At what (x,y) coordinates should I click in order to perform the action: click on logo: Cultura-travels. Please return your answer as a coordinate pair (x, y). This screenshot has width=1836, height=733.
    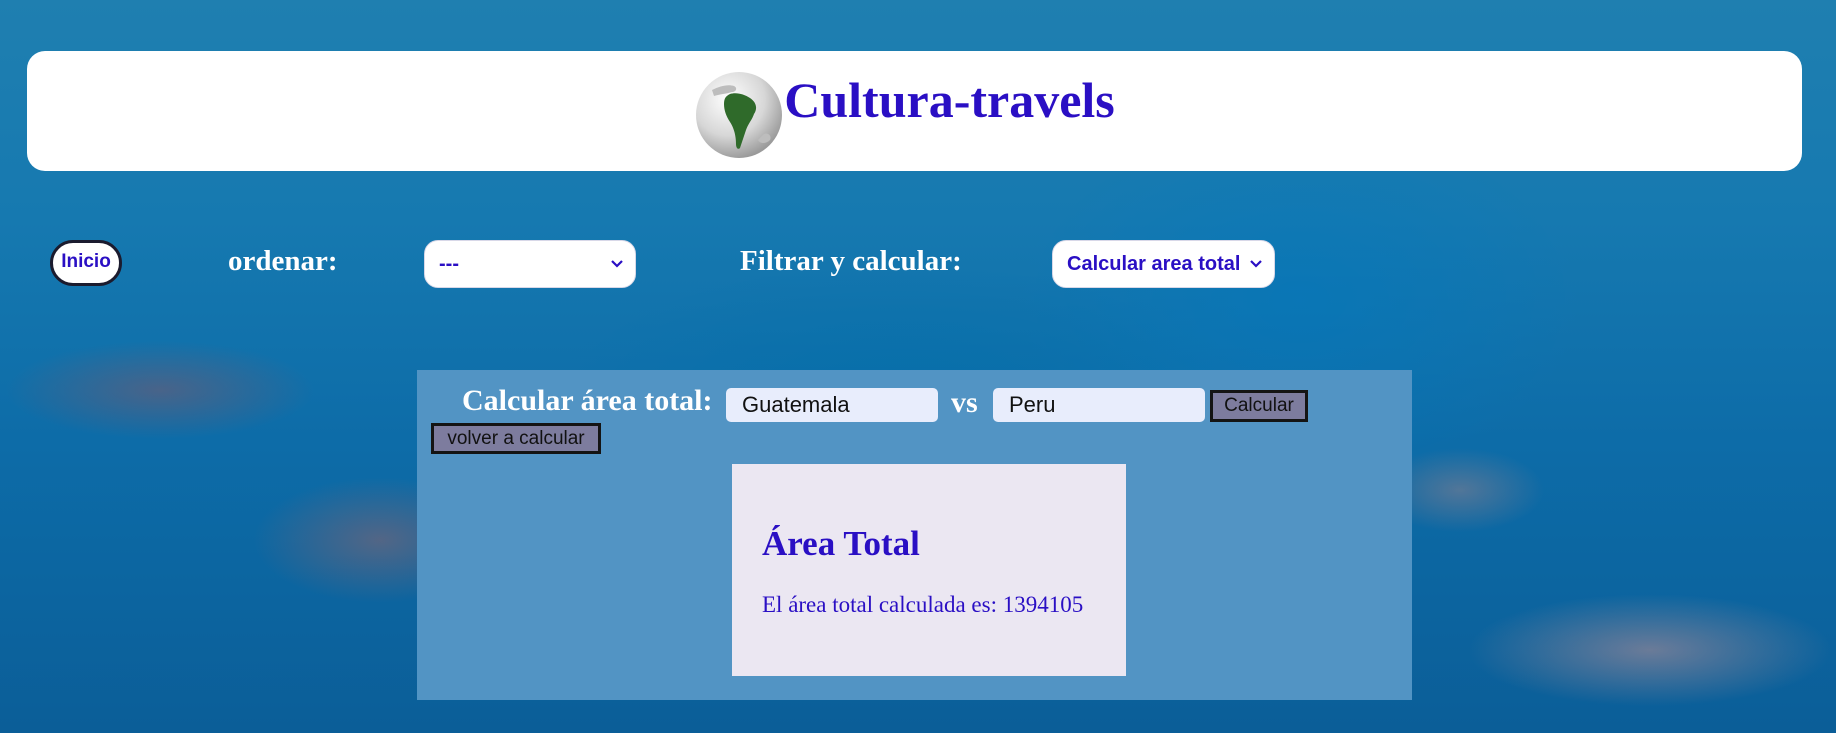
    Looking at the image, I should click on (904, 111).